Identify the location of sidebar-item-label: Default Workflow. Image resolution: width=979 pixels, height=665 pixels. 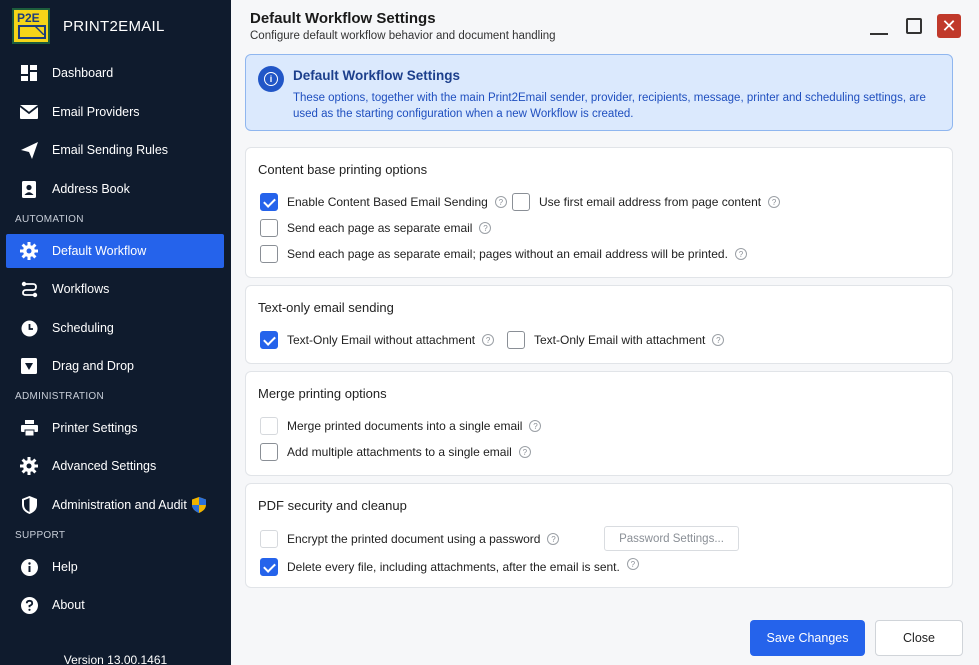
(99, 251).